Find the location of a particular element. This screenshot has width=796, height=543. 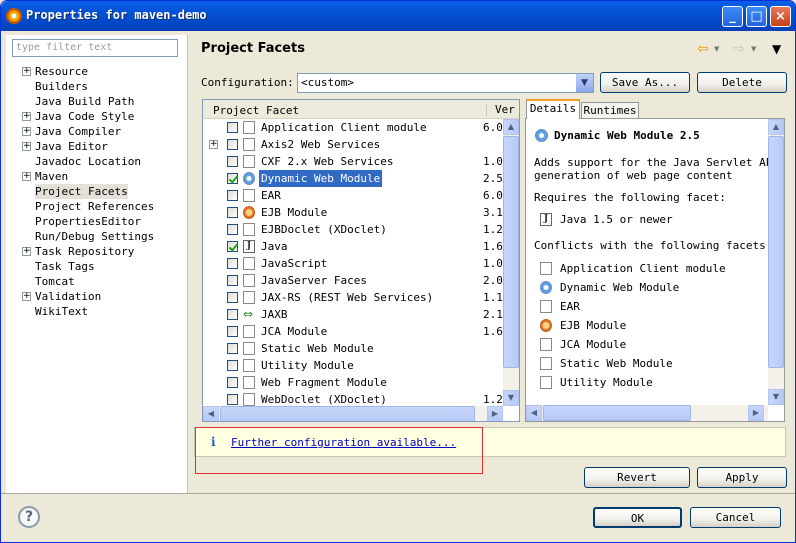

tree-item: + Java Code Style is located at coordinates (78, 116).